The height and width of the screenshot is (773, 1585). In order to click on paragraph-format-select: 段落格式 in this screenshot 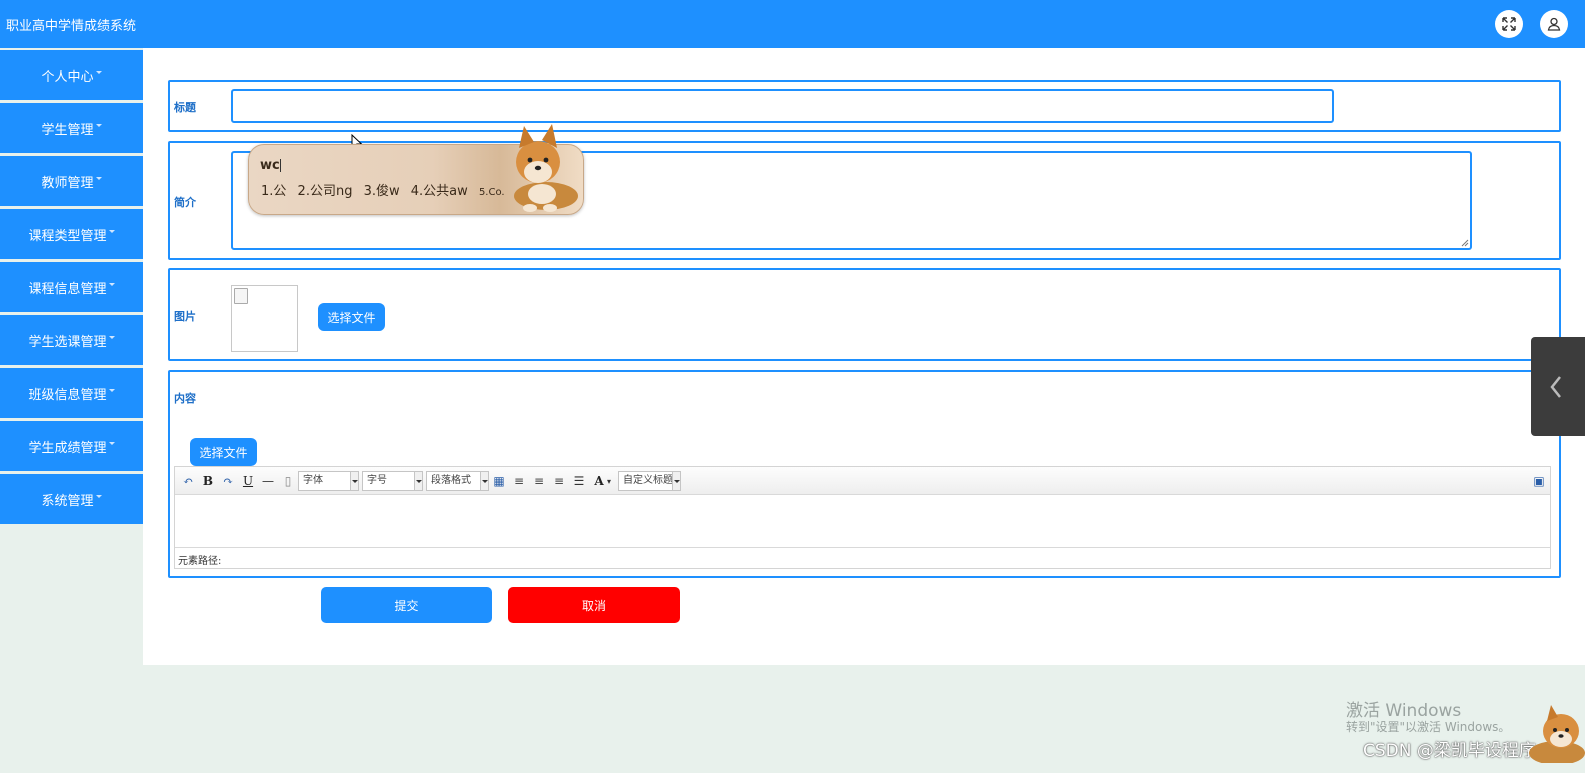, I will do `click(457, 481)`.